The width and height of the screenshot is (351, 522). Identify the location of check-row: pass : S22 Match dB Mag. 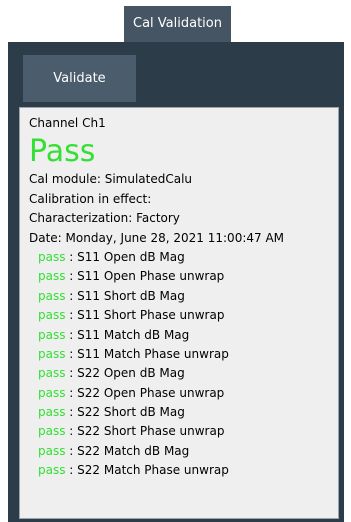
(183, 451).